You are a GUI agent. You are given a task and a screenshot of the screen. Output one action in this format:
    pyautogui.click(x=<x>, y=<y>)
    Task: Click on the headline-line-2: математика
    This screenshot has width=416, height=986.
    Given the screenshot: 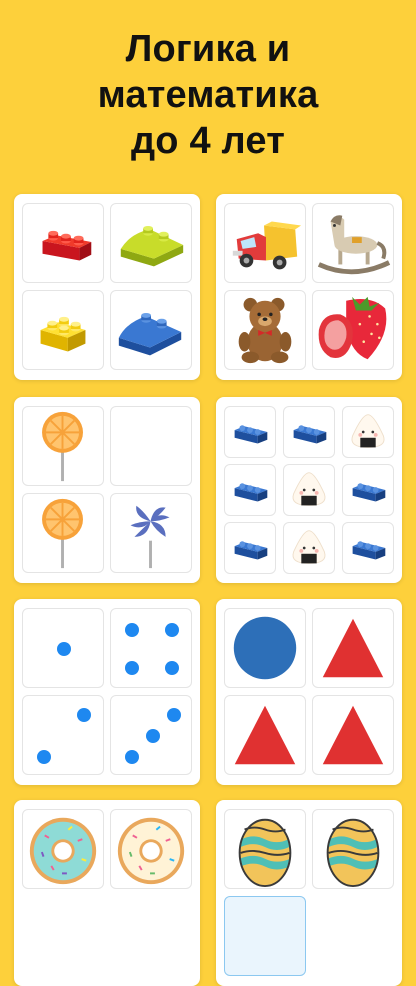 What is the action you would take?
    pyautogui.click(x=208, y=95)
    